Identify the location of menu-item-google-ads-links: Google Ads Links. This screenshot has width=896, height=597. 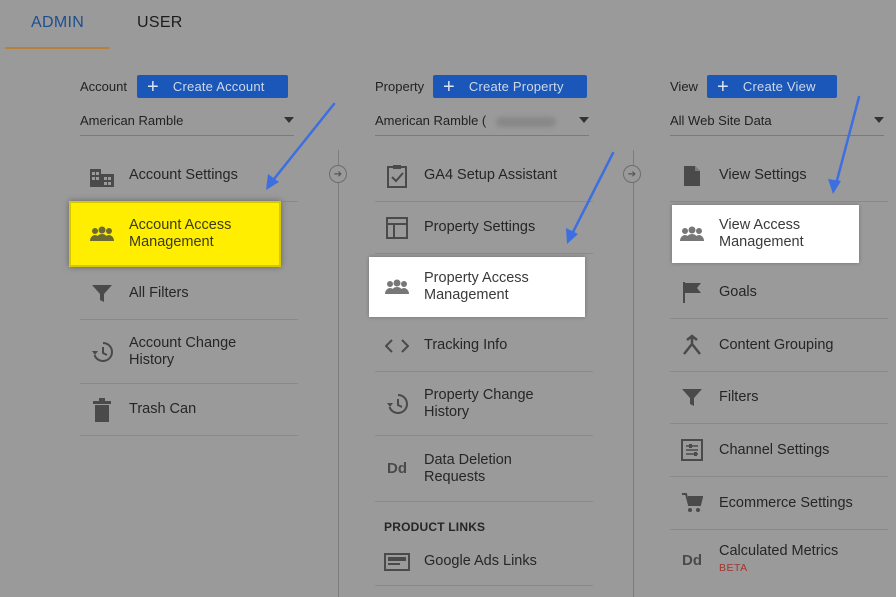
(484, 562).